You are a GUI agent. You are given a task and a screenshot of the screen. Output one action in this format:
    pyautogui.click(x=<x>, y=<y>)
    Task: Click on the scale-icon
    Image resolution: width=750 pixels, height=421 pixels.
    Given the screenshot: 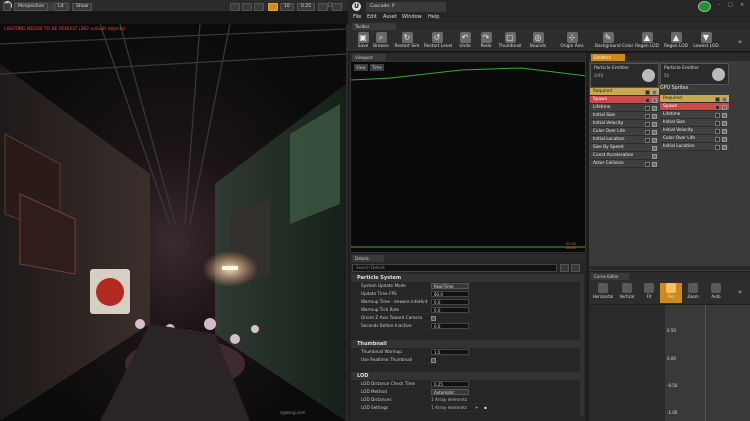 What is the action you would take?
    pyautogui.click(x=259, y=7)
    